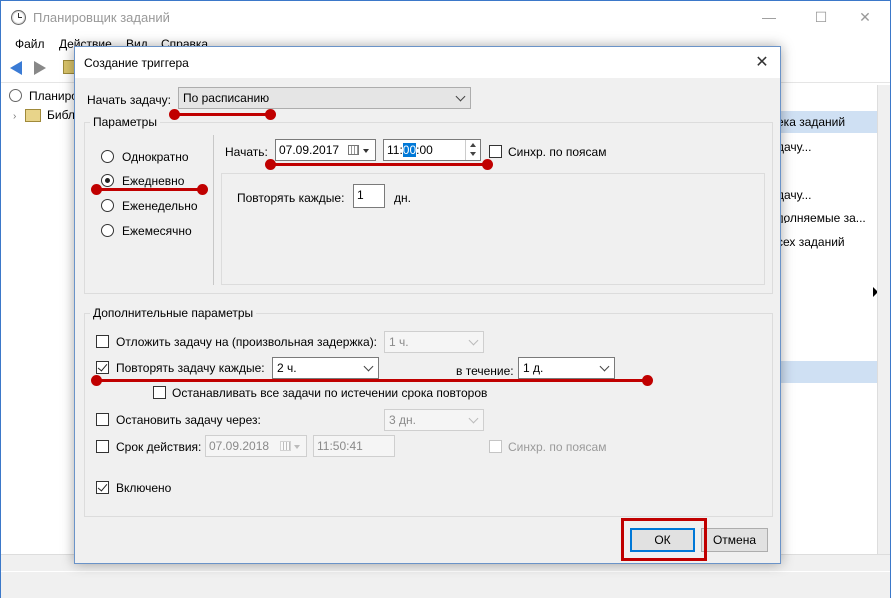 This screenshot has width=891, height=598. What do you see at coordinates (53, 320) in the screenshot?
I see `navigation-tree: Планировщик › Библ` at bounding box center [53, 320].